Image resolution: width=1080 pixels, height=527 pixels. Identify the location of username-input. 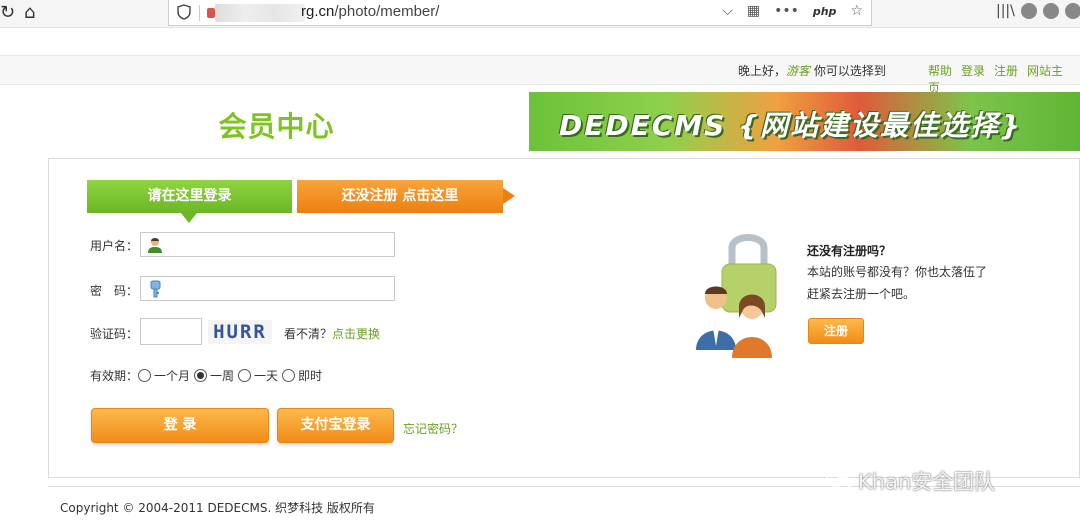
(267, 244).